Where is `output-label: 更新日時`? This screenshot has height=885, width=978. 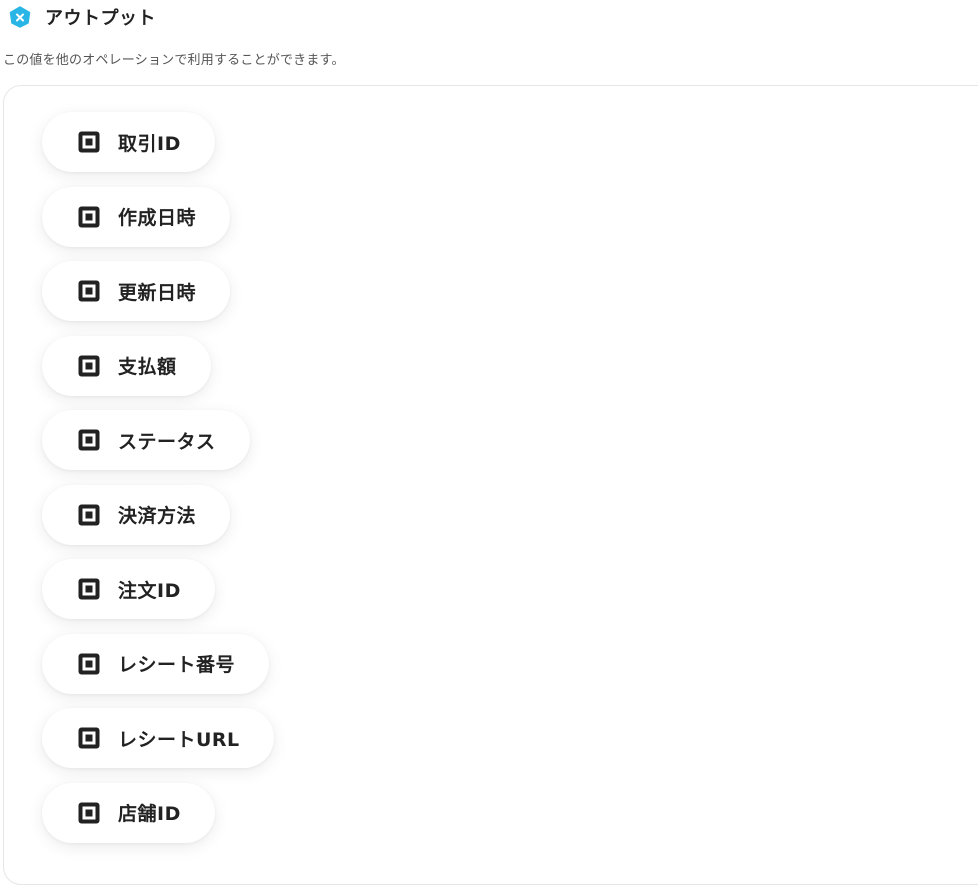 output-label: 更新日時 is located at coordinates (157, 292).